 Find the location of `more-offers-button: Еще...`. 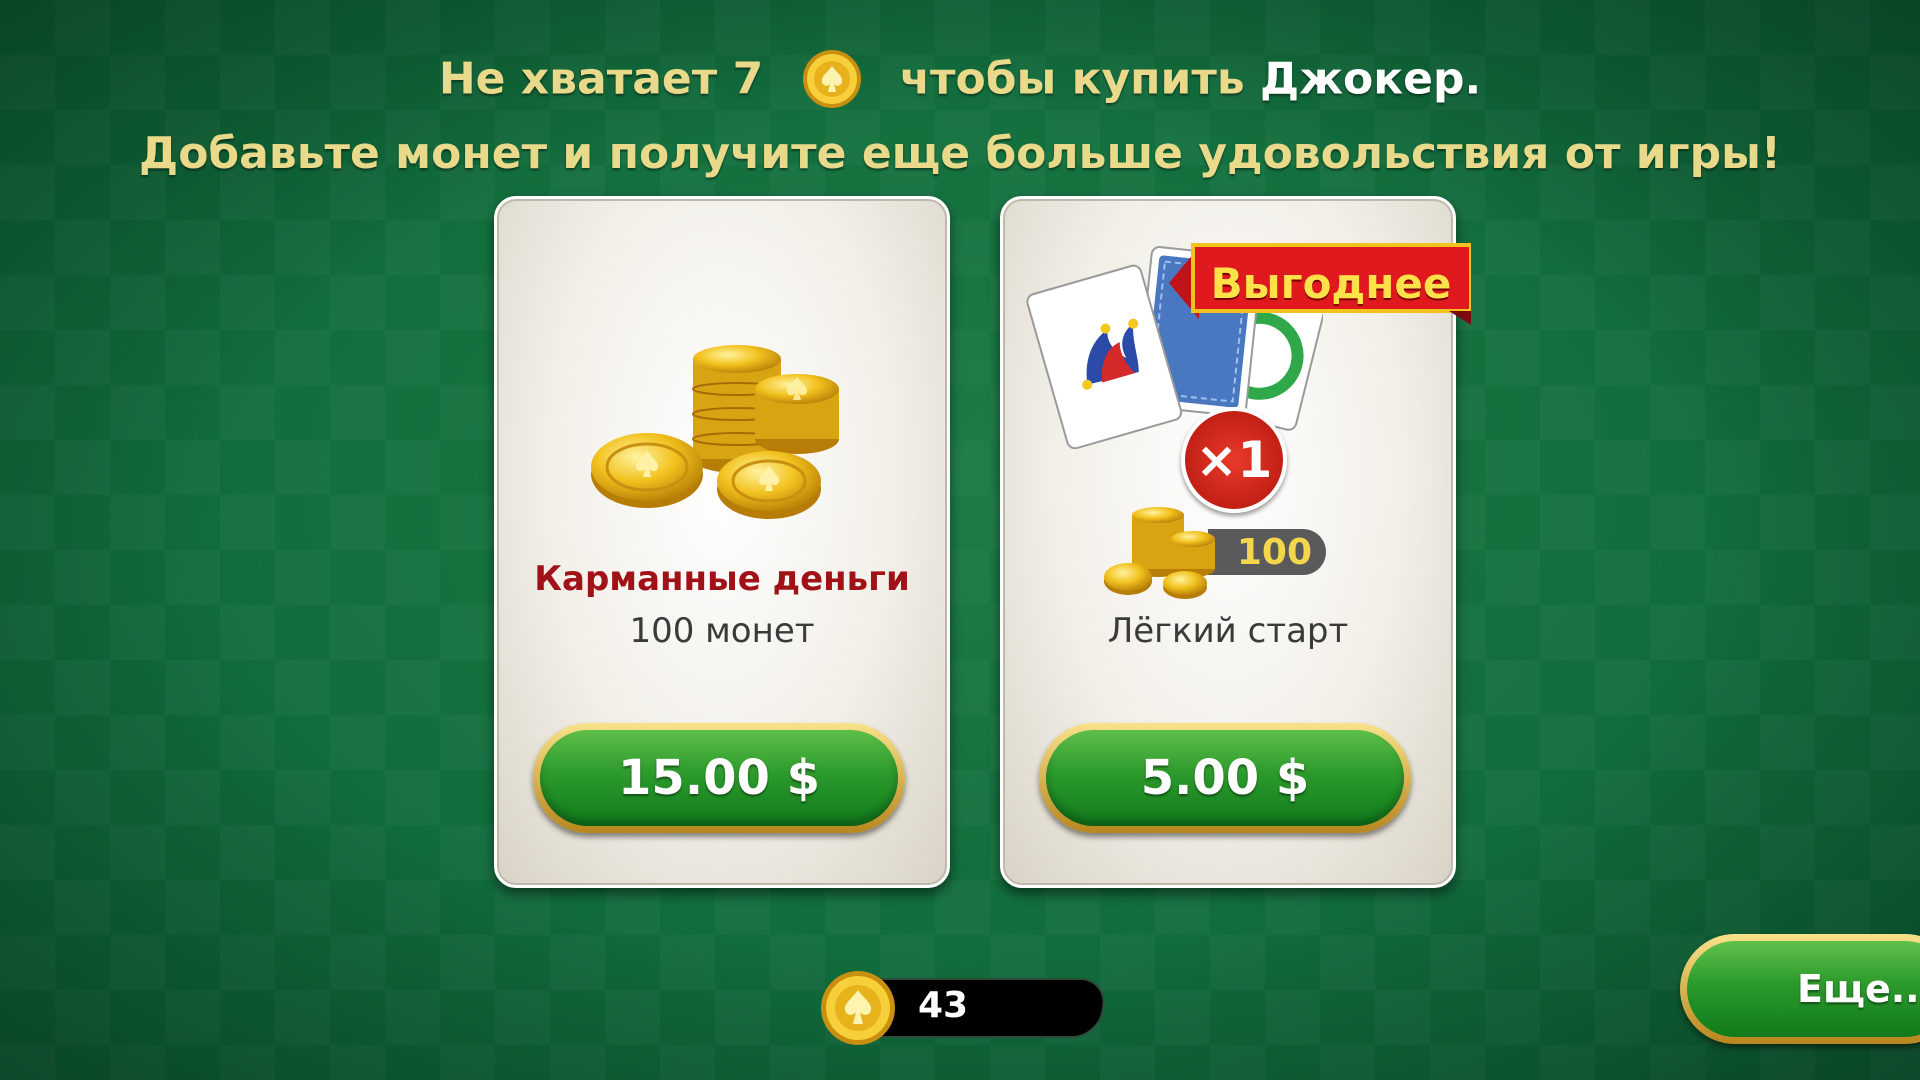

more-offers-button: Еще... is located at coordinates (1800, 989).